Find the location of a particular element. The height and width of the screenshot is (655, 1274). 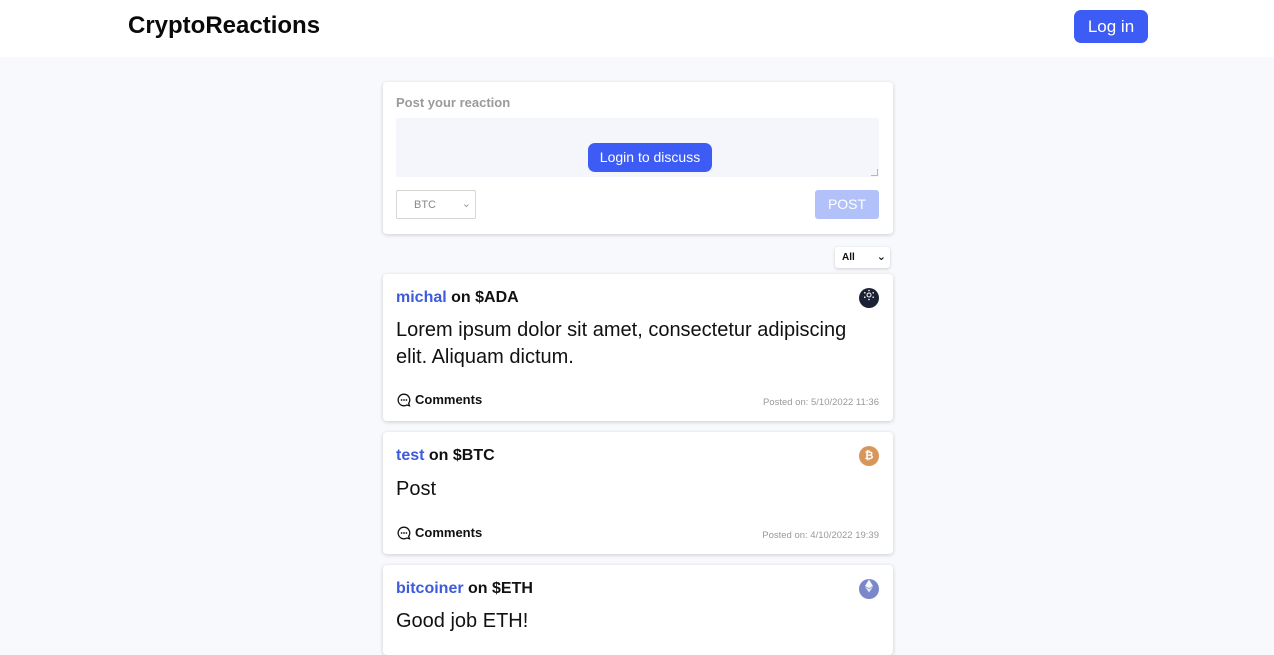

post-header: test on $BTC is located at coordinates (445, 456).